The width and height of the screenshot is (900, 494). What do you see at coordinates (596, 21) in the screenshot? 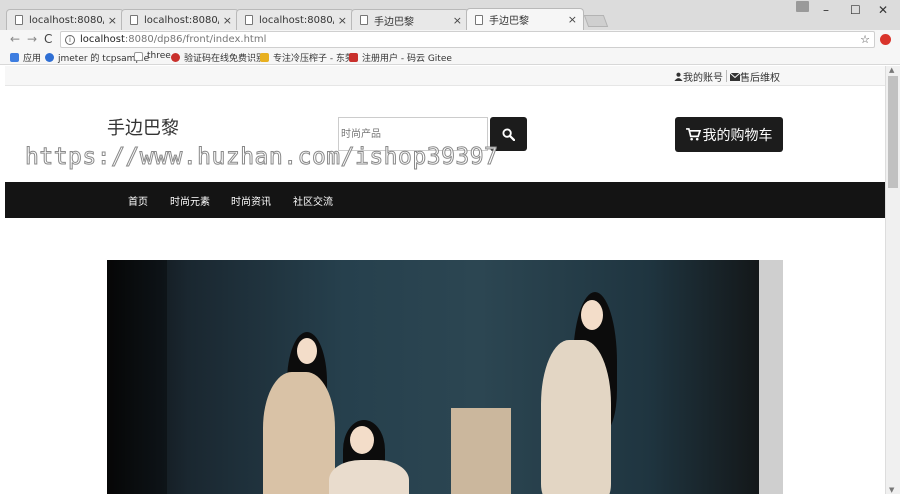
I see `new-tab-button` at bounding box center [596, 21].